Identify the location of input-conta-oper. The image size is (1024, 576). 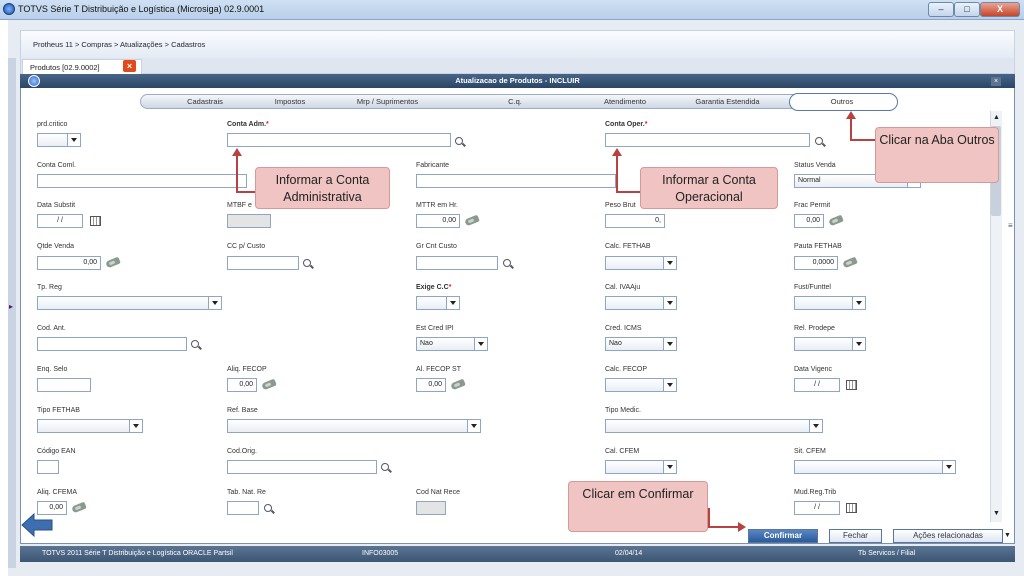
(707, 140).